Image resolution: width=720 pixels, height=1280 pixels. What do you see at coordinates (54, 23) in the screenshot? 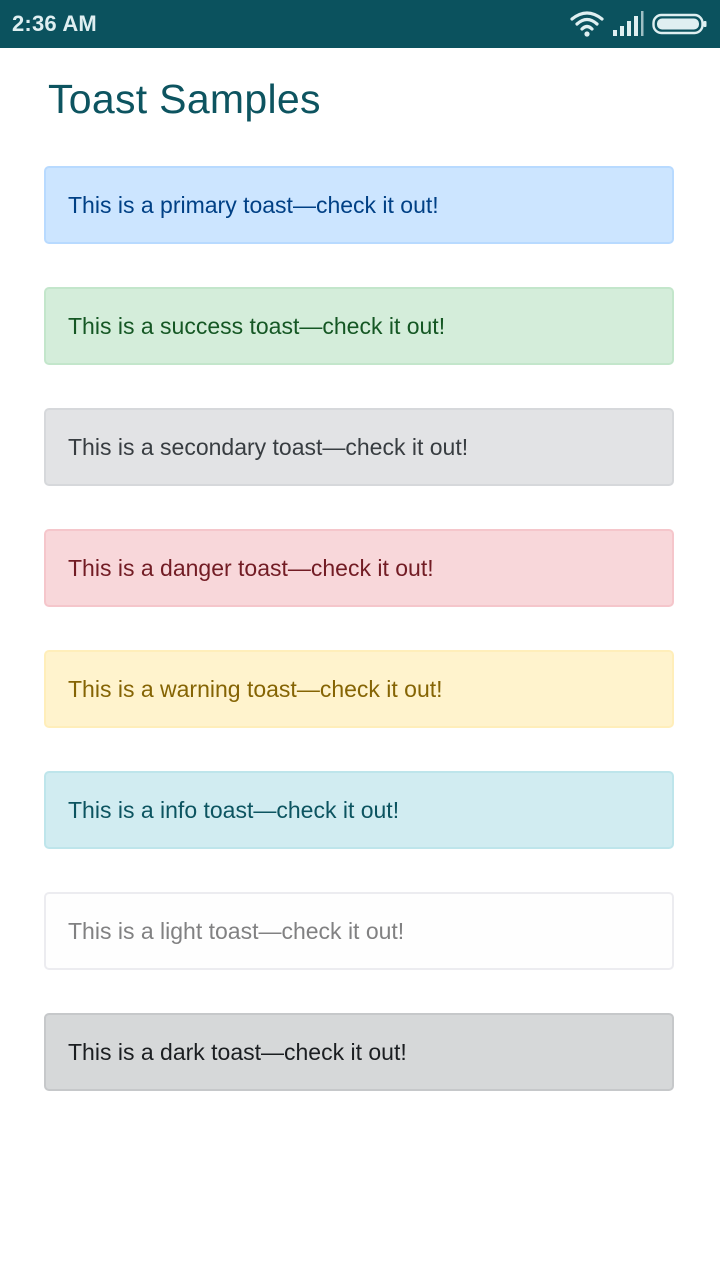
I see `status-time: 2:36 AM` at bounding box center [54, 23].